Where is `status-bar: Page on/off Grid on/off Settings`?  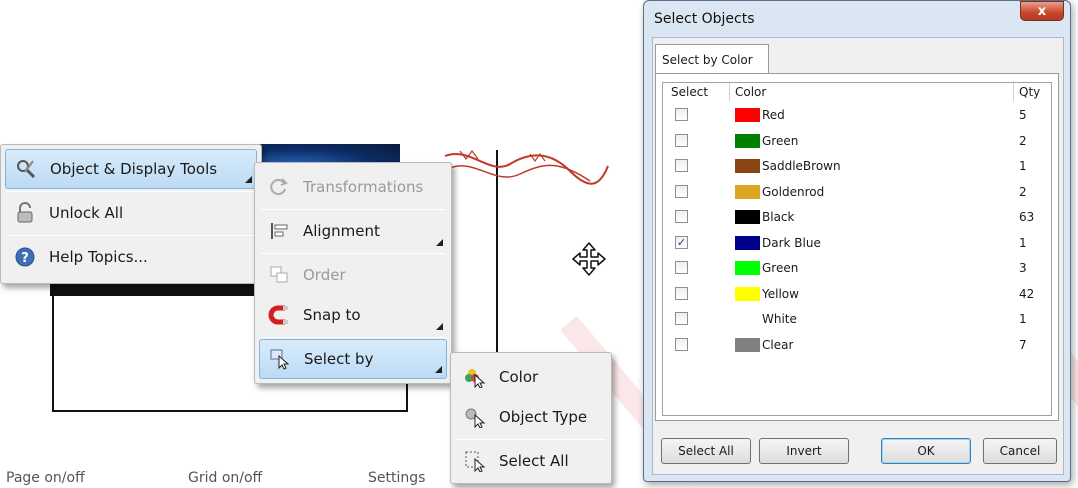 status-bar: Page on/off Grid on/off Settings is located at coordinates (225, 477).